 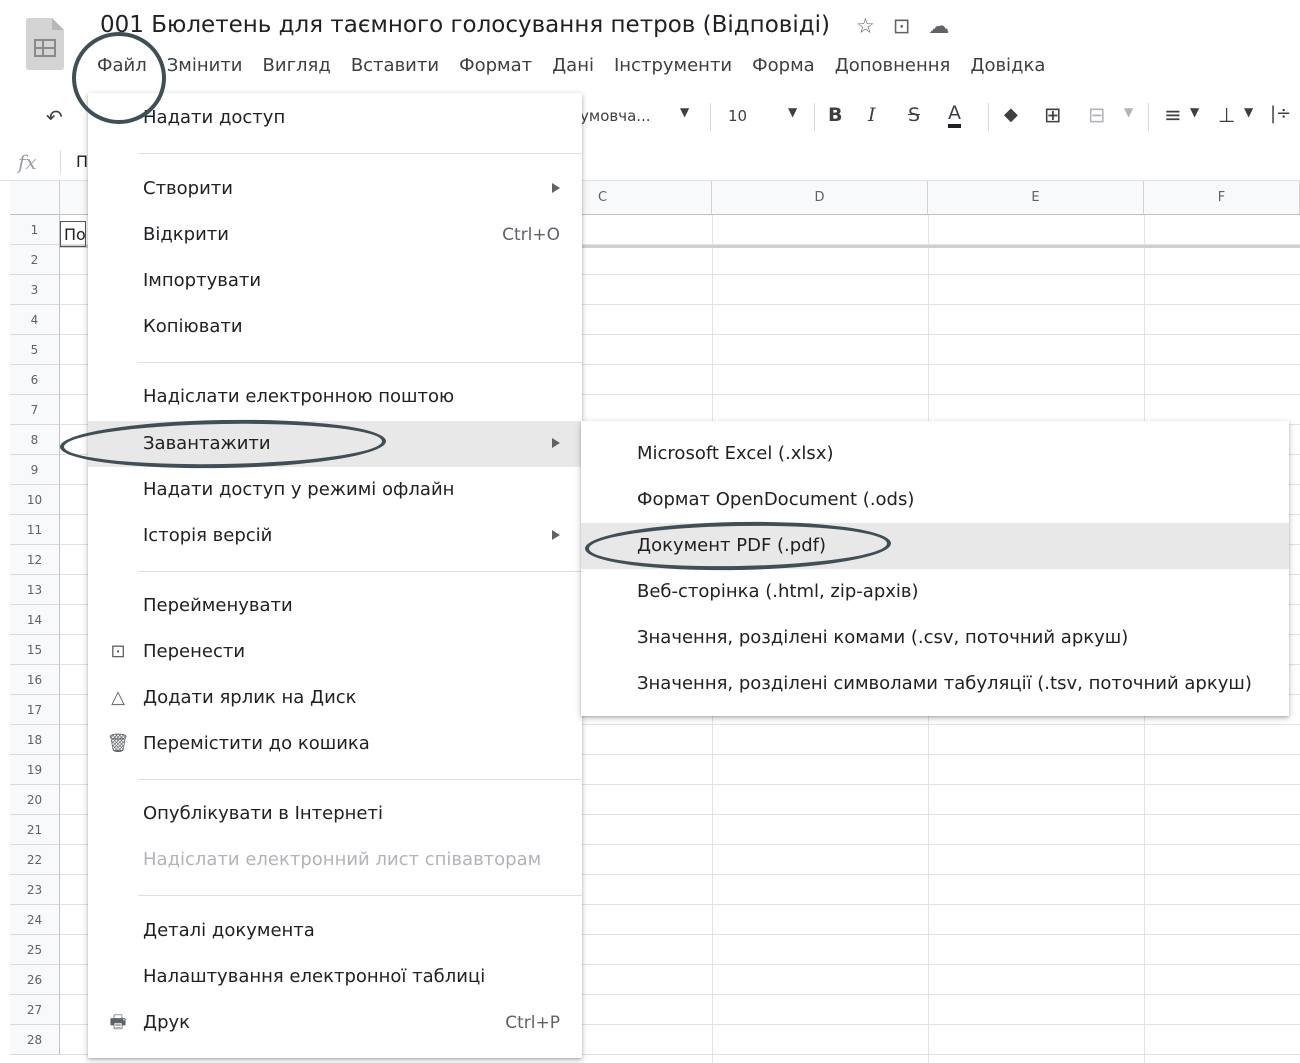 I want to click on row-header: 11, so click(x=35, y=530).